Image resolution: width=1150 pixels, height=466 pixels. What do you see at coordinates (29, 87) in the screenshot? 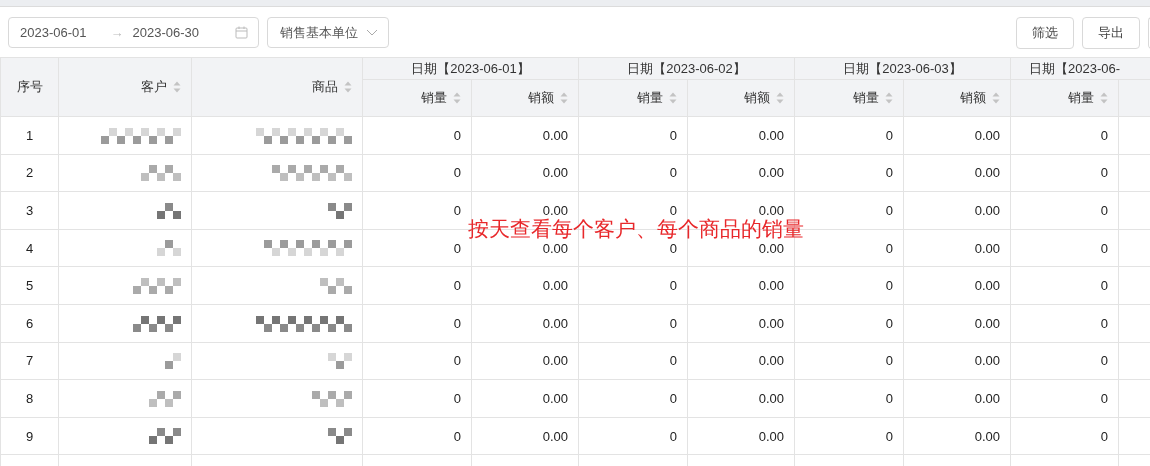
I see `column-header: 序号` at bounding box center [29, 87].